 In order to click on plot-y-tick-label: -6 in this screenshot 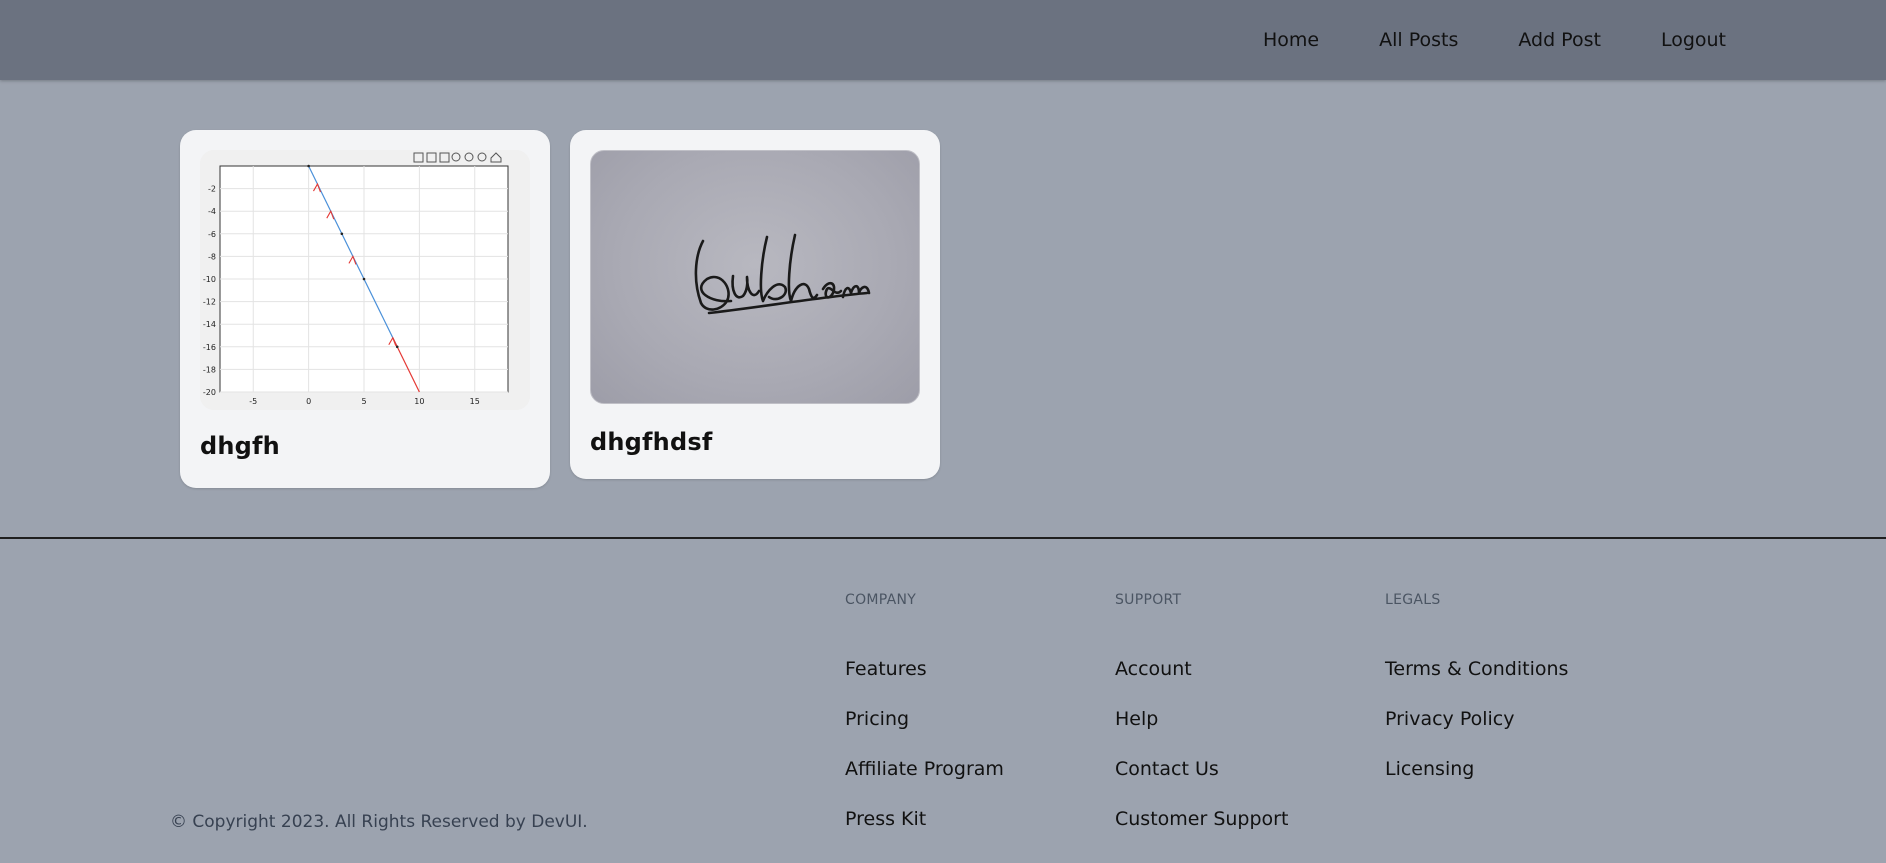, I will do `click(212, 234)`.